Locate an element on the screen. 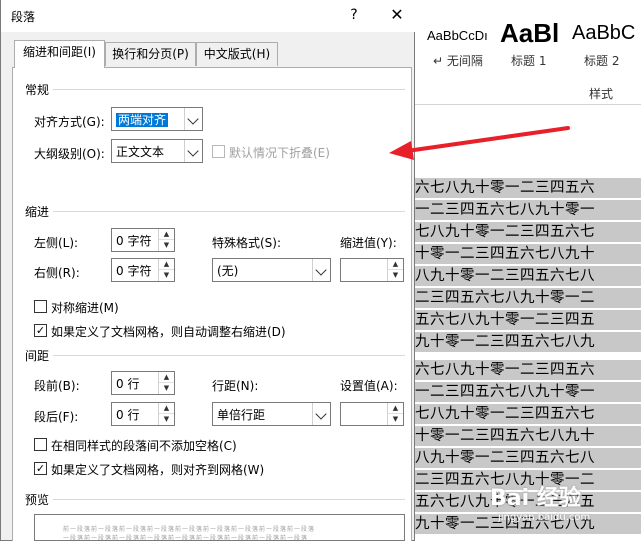 The image size is (641, 541). section-spacing: 间距 is located at coordinates (37, 356).